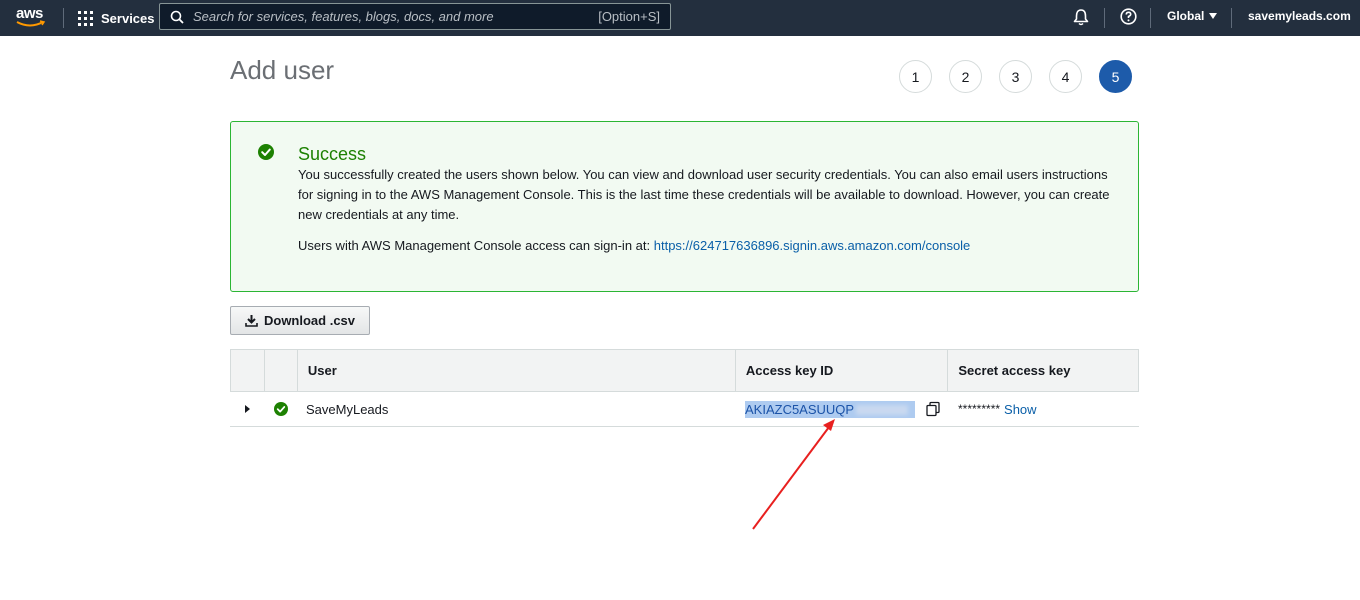 The height and width of the screenshot is (600, 1360). What do you see at coordinates (684, 409) in the screenshot?
I see `table-row: SaveMyLeads AKIAZC5ASUUQP ********* Show` at bounding box center [684, 409].